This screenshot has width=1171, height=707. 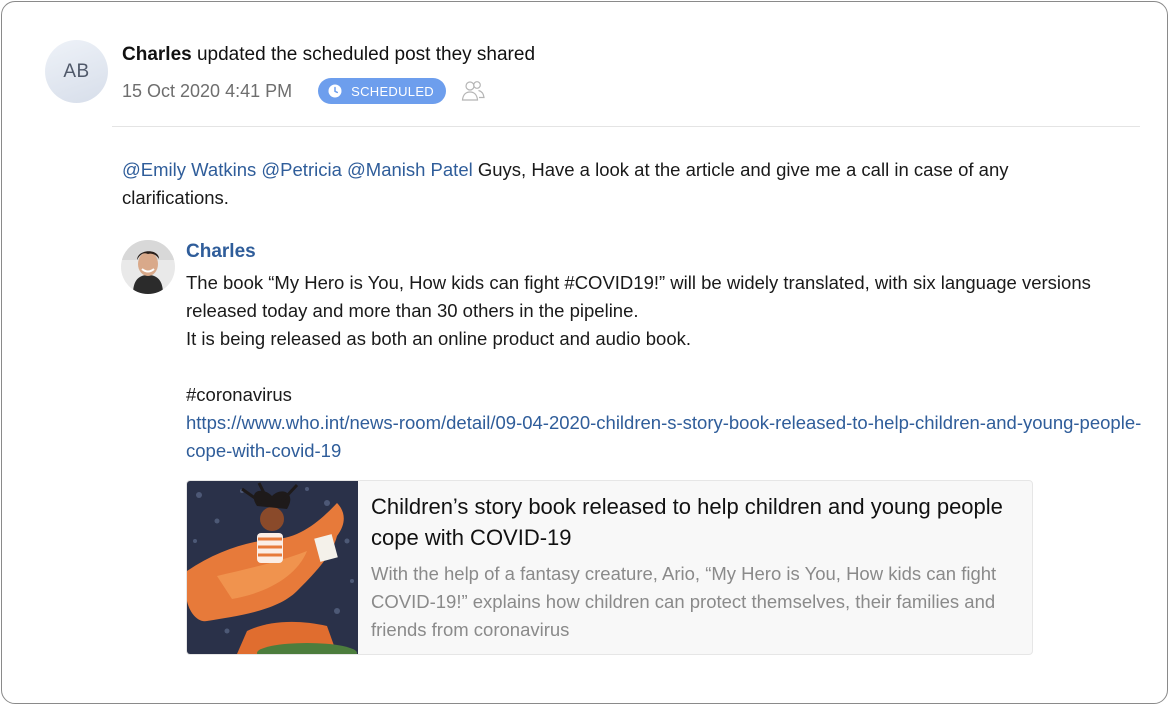 What do you see at coordinates (392, 91) in the screenshot?
I see `status-badge-label: SCHEDULED` at bounding box center [392, 91].